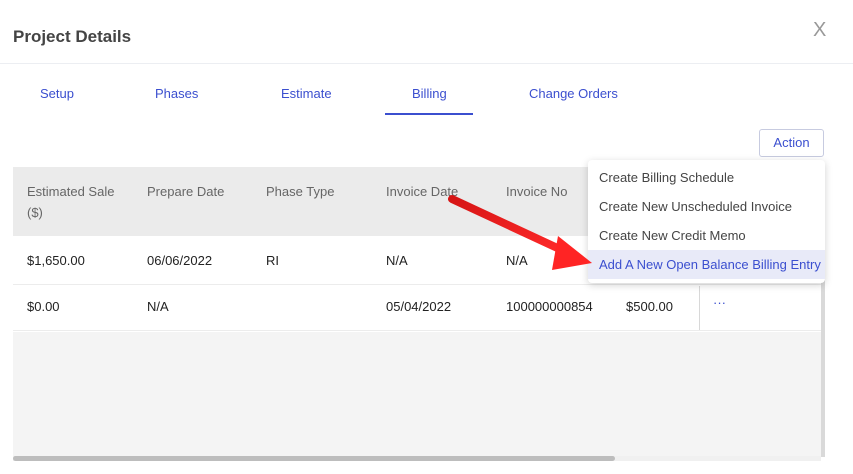 The image size is (853, 474). Describe the element at coordinates (77, 202) in the screenshot. I see `header-estimated-sale: Estimated Sale ($)` at that location.